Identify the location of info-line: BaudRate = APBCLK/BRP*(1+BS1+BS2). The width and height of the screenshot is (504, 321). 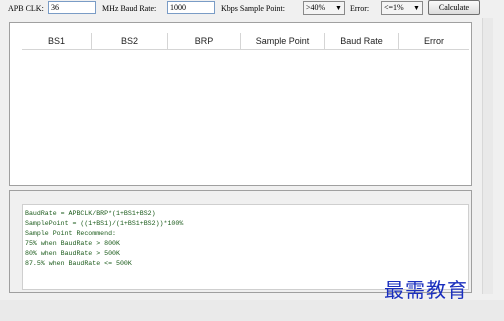
(90, 213).